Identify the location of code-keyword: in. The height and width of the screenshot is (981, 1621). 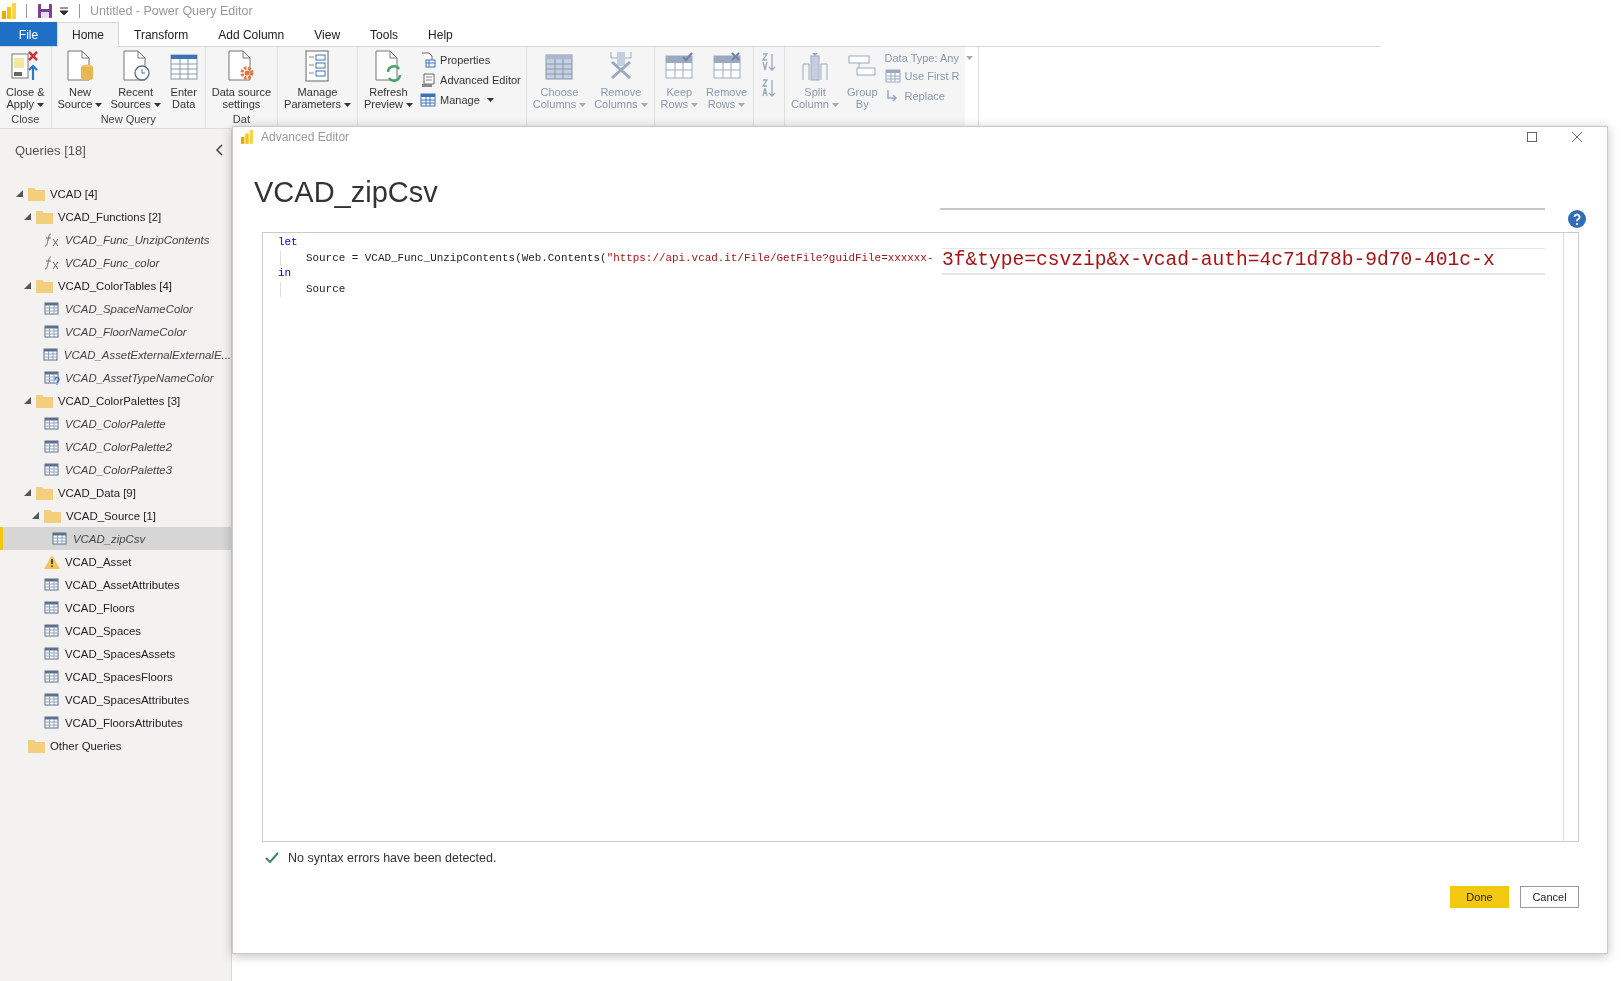
(285, 273).